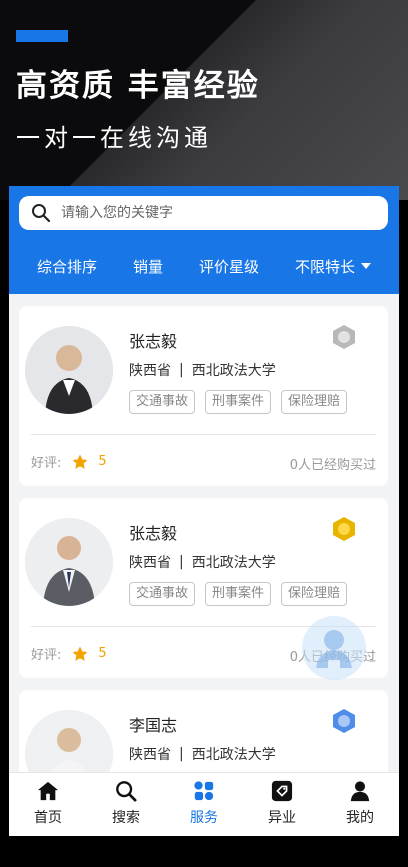 Image resolution: width=408 pixels, height=867 pixels. Describe the element at coordinates (48, 804) in the screenshot. I see `tab-home: 首页` at that location.